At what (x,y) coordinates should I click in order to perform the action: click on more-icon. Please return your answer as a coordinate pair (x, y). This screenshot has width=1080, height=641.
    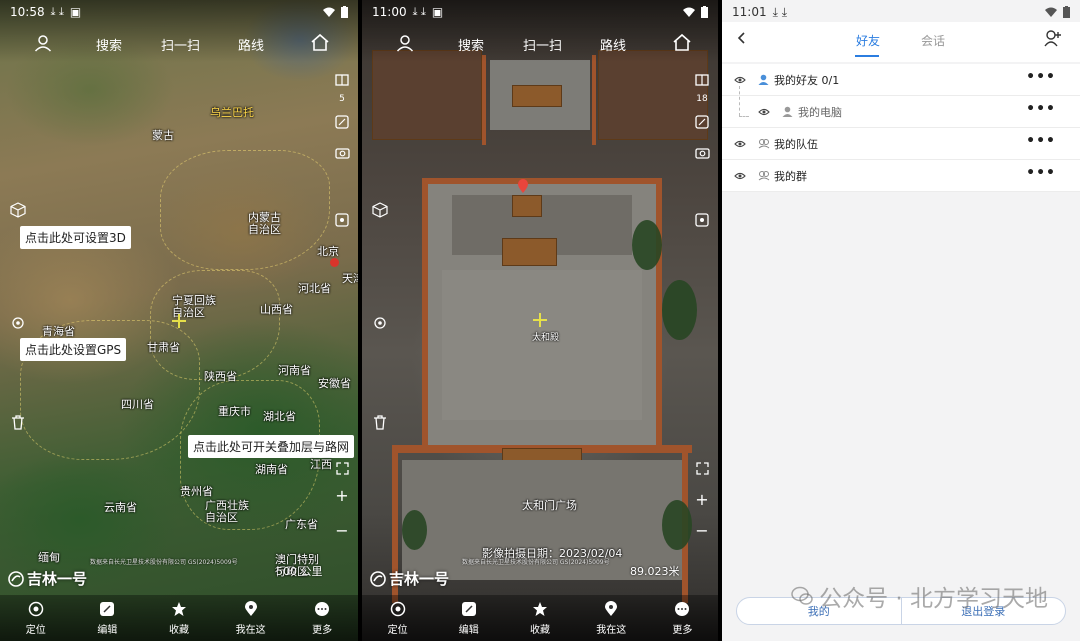
    Looking at the image, I should click on (322, 608).